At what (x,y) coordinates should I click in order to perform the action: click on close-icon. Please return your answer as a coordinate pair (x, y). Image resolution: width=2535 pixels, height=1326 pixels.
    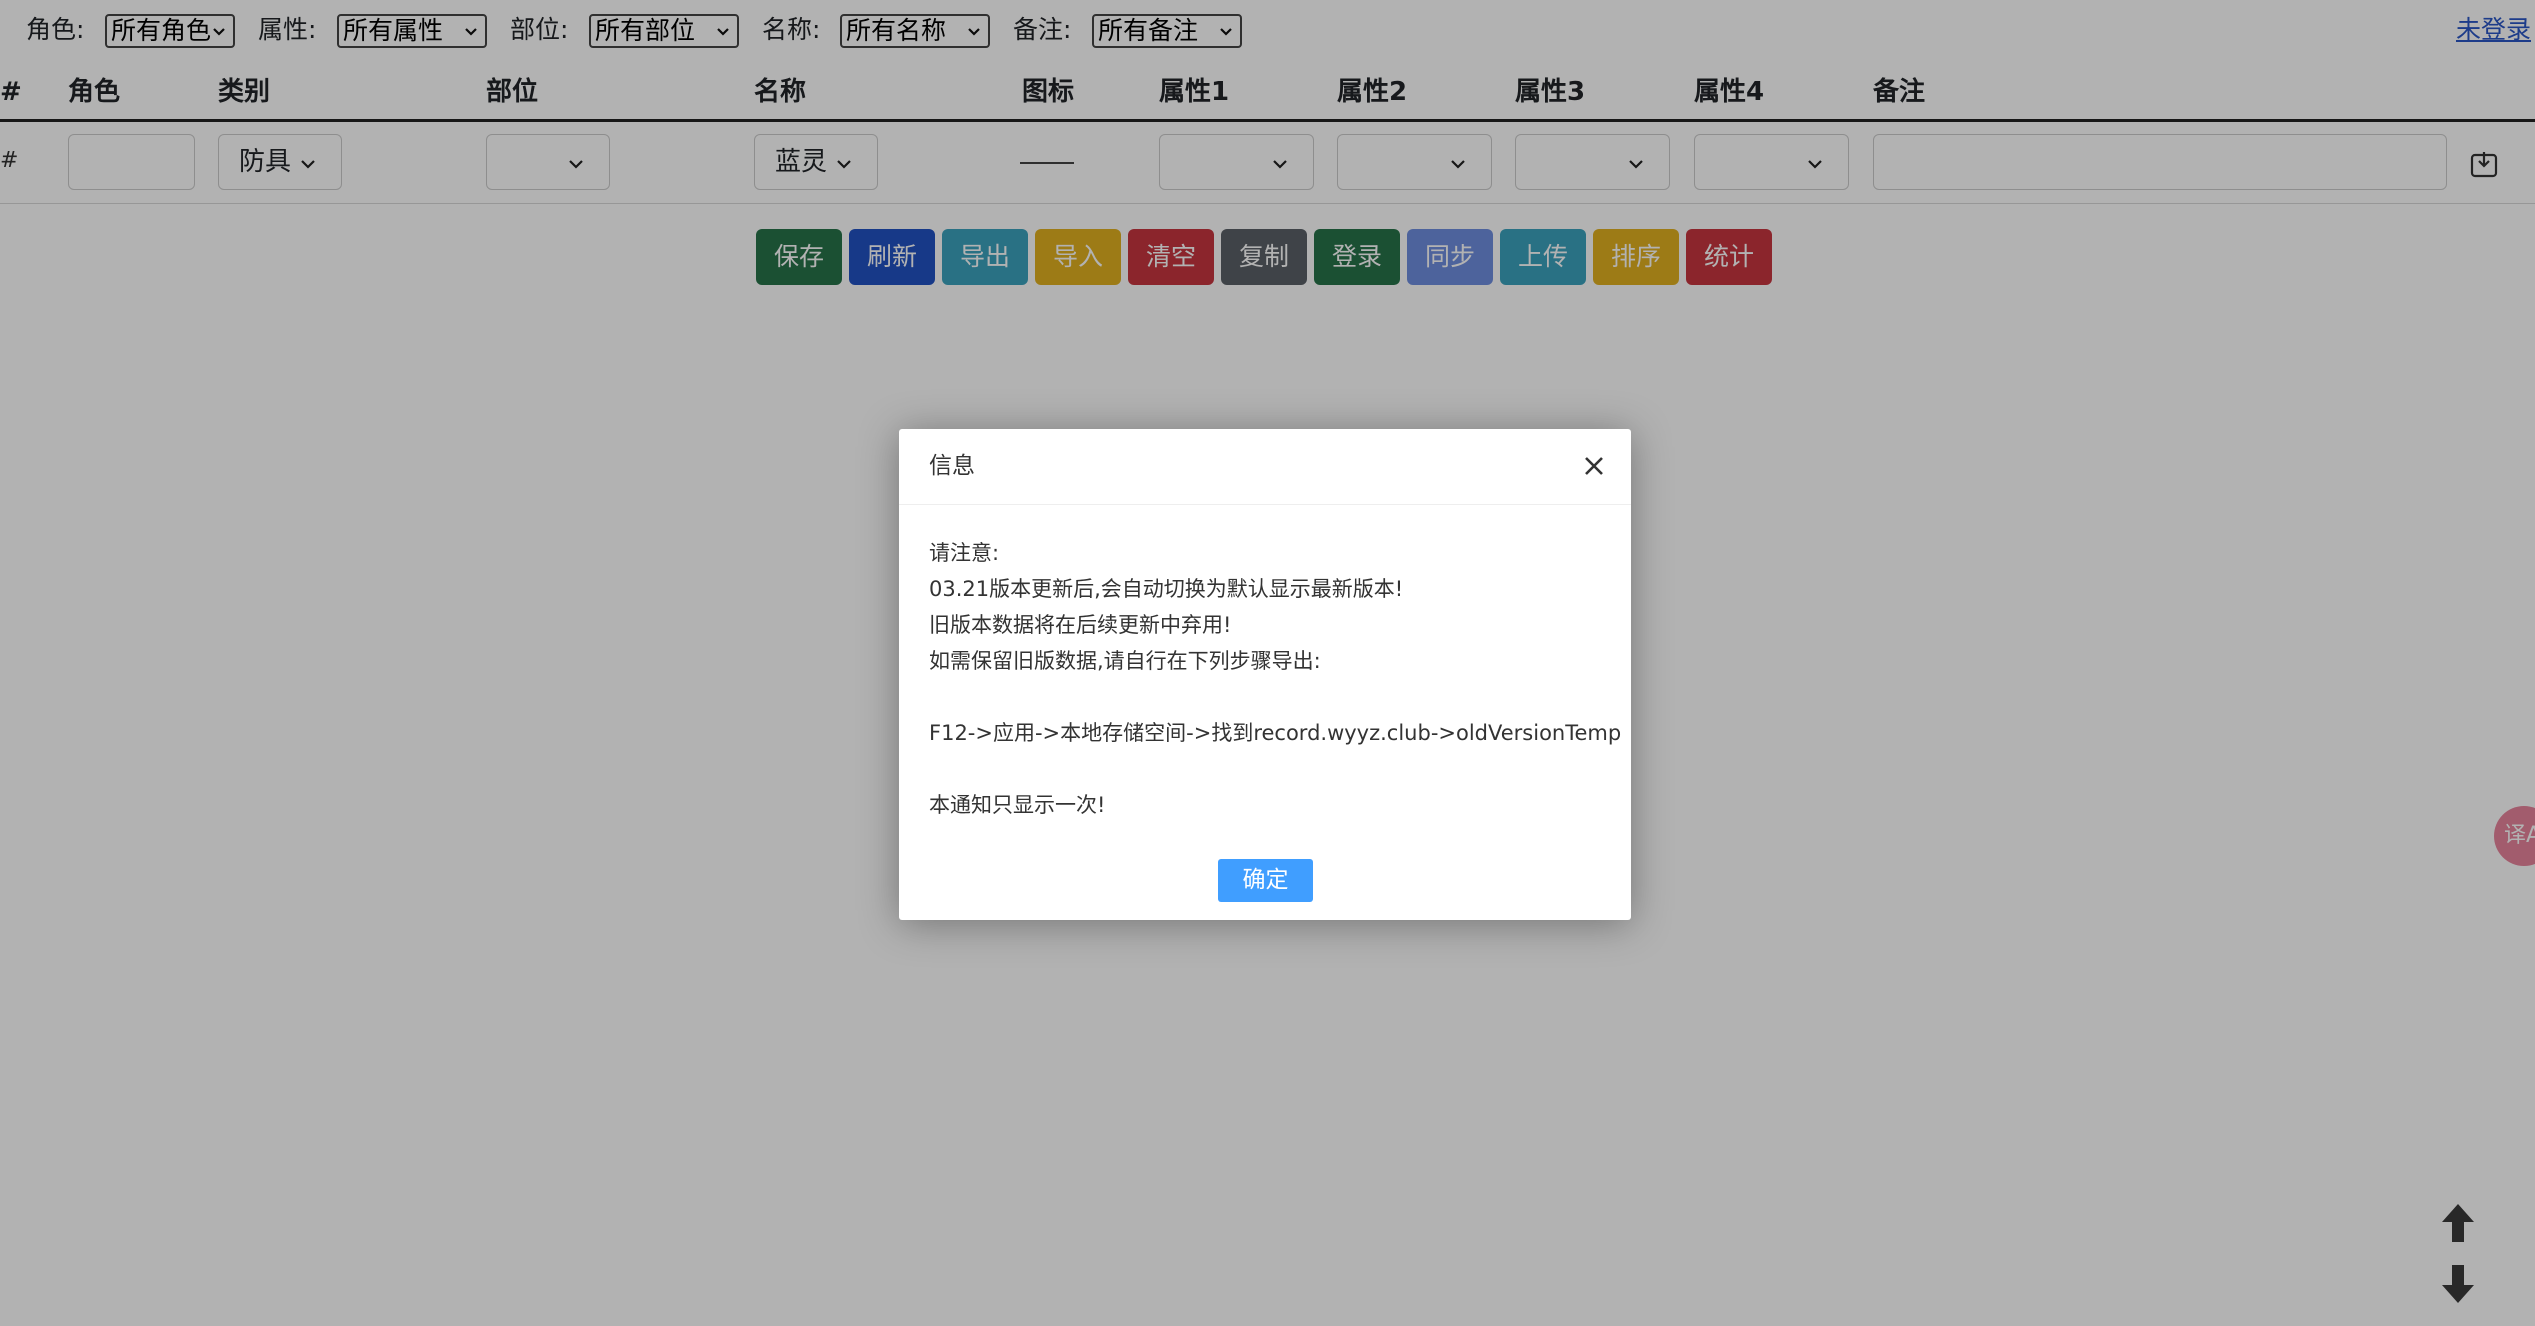
    Looking at the image, I should click on (1594, 466).